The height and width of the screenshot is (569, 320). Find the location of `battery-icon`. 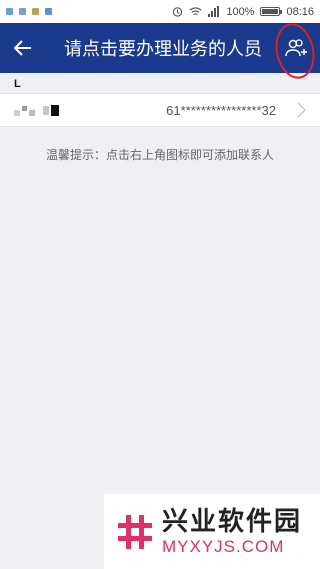

battery-icon is located at coordinates (271, 11).